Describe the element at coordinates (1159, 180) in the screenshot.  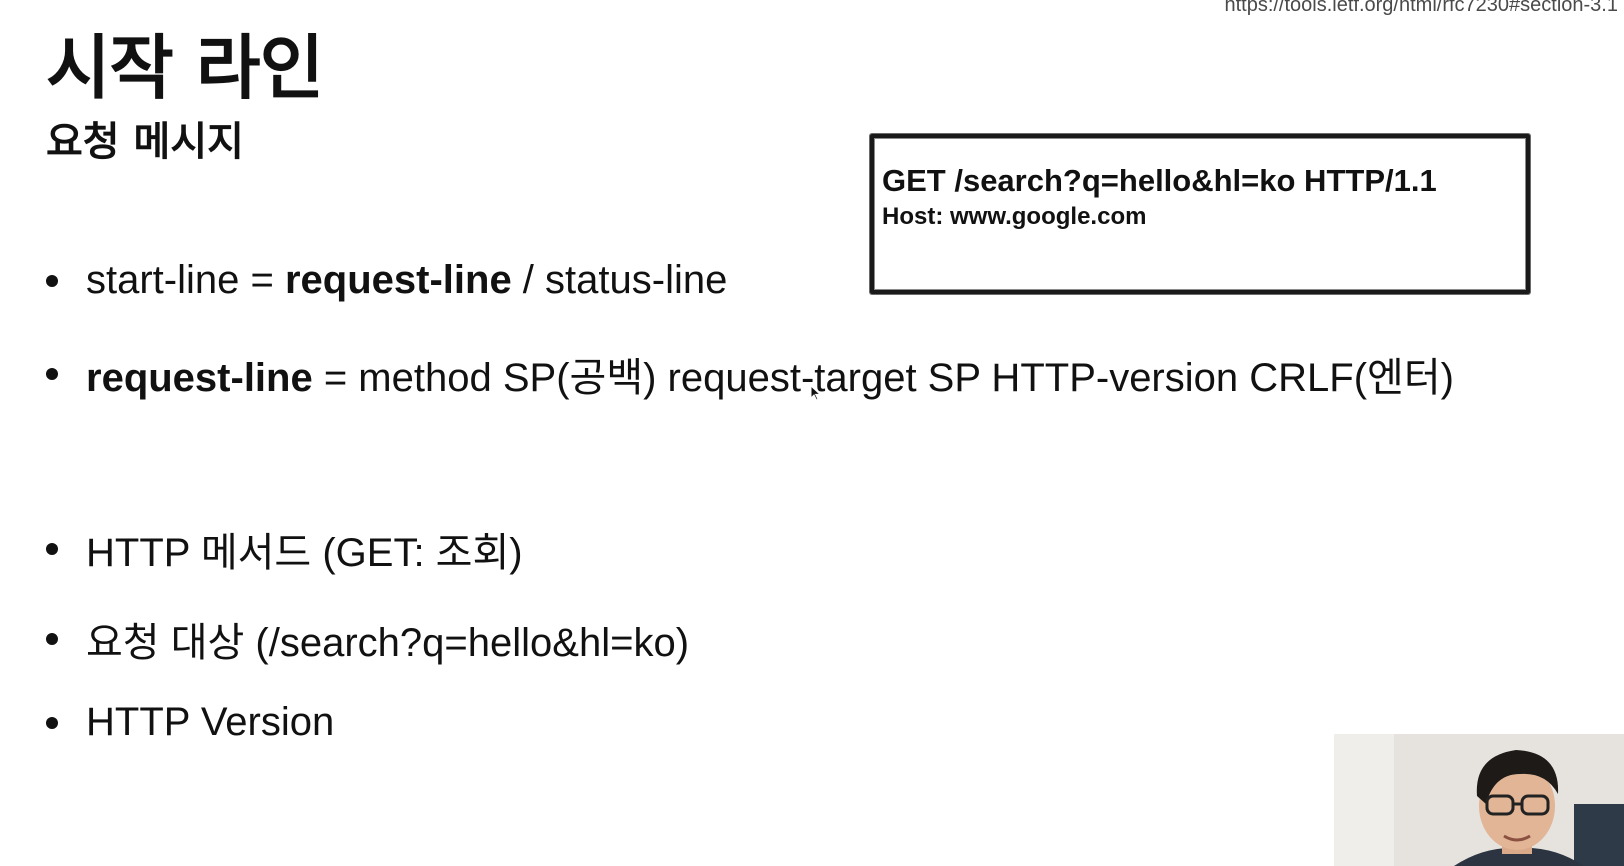
I see `request-line-example: GET /search?q=hello&hl=ko HTTP/1.1` at that location.